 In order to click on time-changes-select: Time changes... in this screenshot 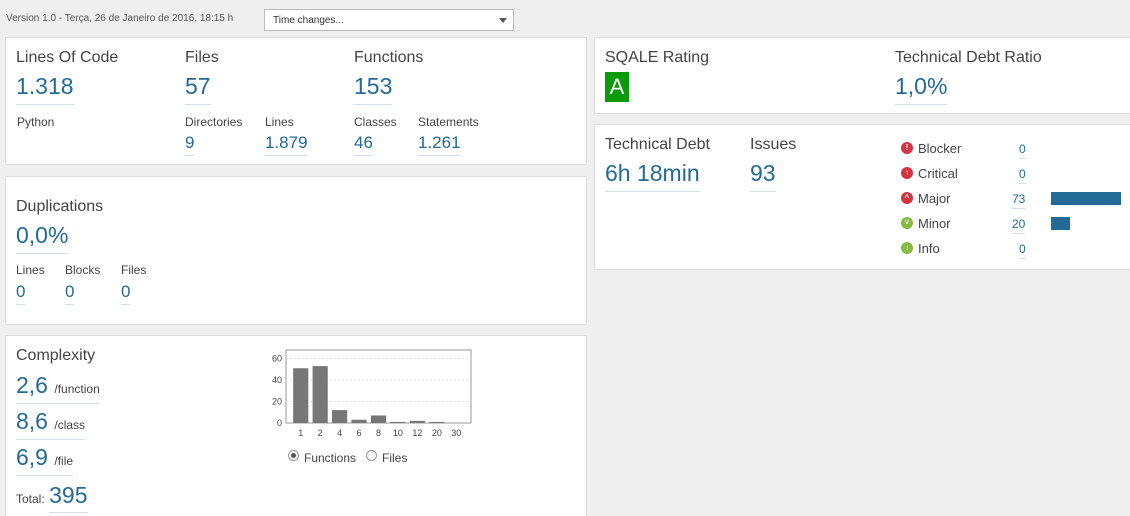, I will do `click(389, 20)`.